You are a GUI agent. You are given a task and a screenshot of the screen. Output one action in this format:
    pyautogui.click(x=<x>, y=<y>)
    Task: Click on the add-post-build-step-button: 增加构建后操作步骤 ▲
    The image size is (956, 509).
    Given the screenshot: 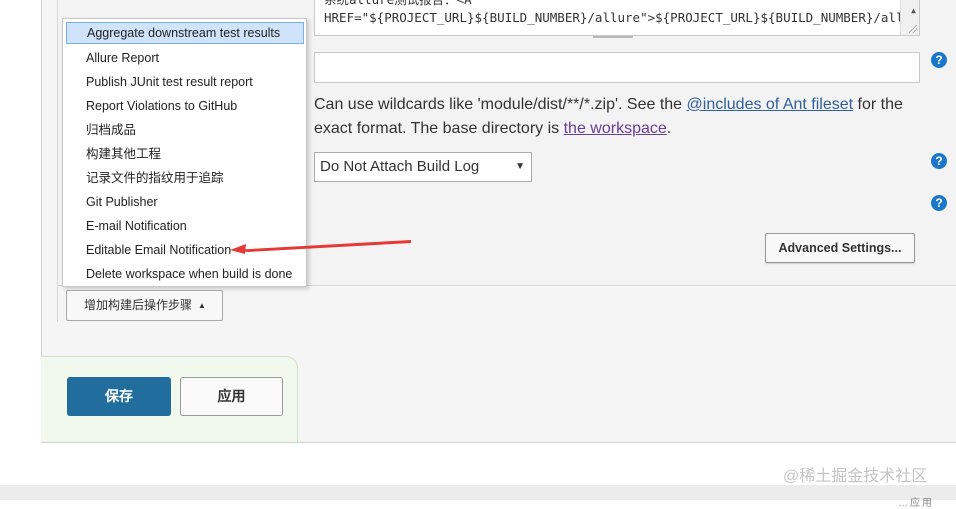 What is the action you would take?
    pyautogui.click(x=144, y=305)
    